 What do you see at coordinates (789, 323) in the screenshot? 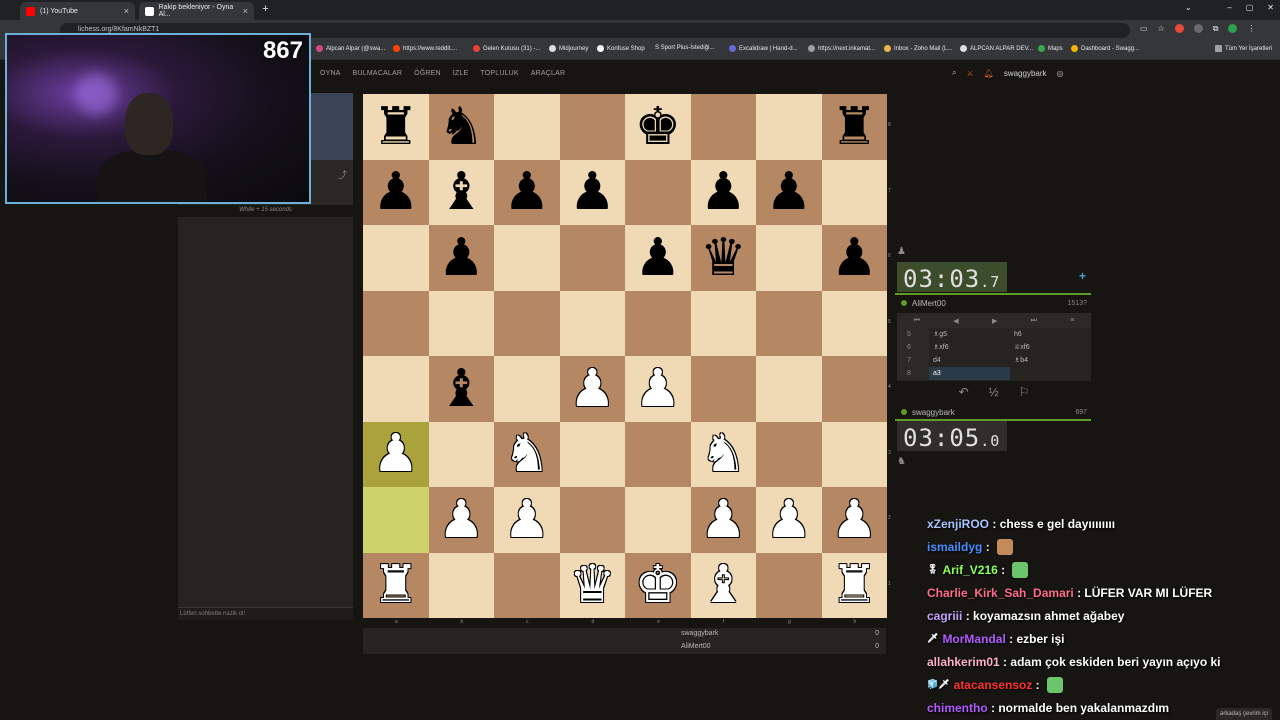
I see `square-g5` at bounding box center [789, 323].